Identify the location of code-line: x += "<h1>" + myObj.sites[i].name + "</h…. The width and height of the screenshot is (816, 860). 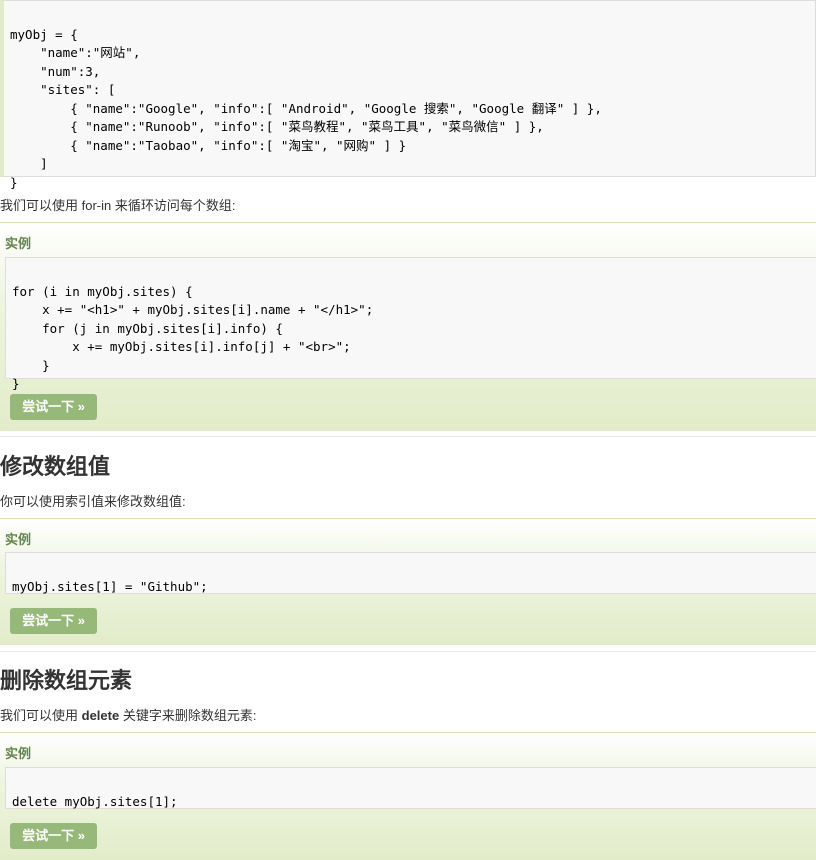
(193, 309).